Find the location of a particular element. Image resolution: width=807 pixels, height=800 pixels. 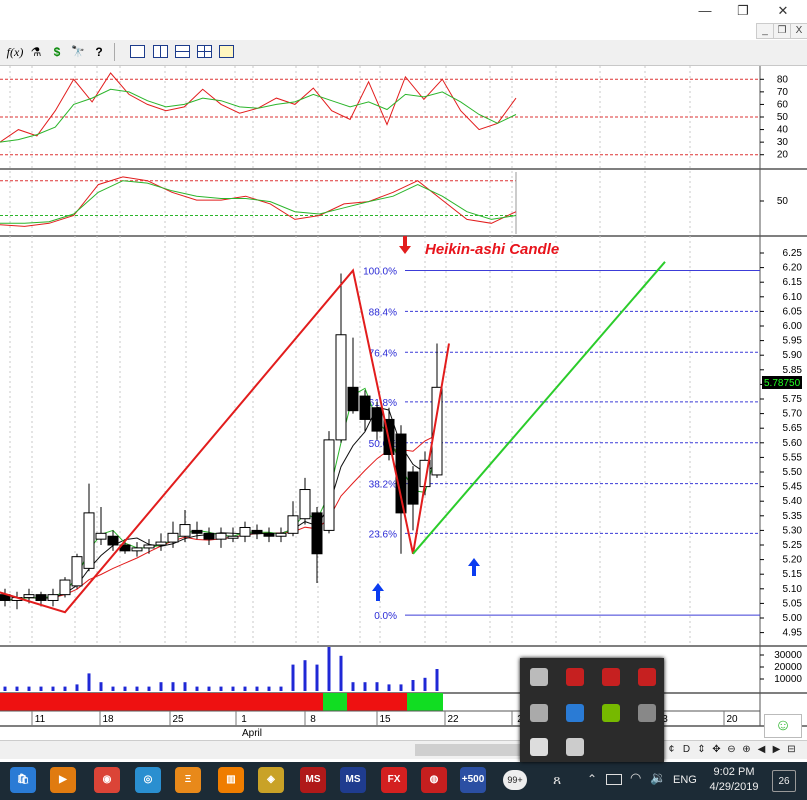

price-axis-label: 5.70 is located at coordinates (793, 414).